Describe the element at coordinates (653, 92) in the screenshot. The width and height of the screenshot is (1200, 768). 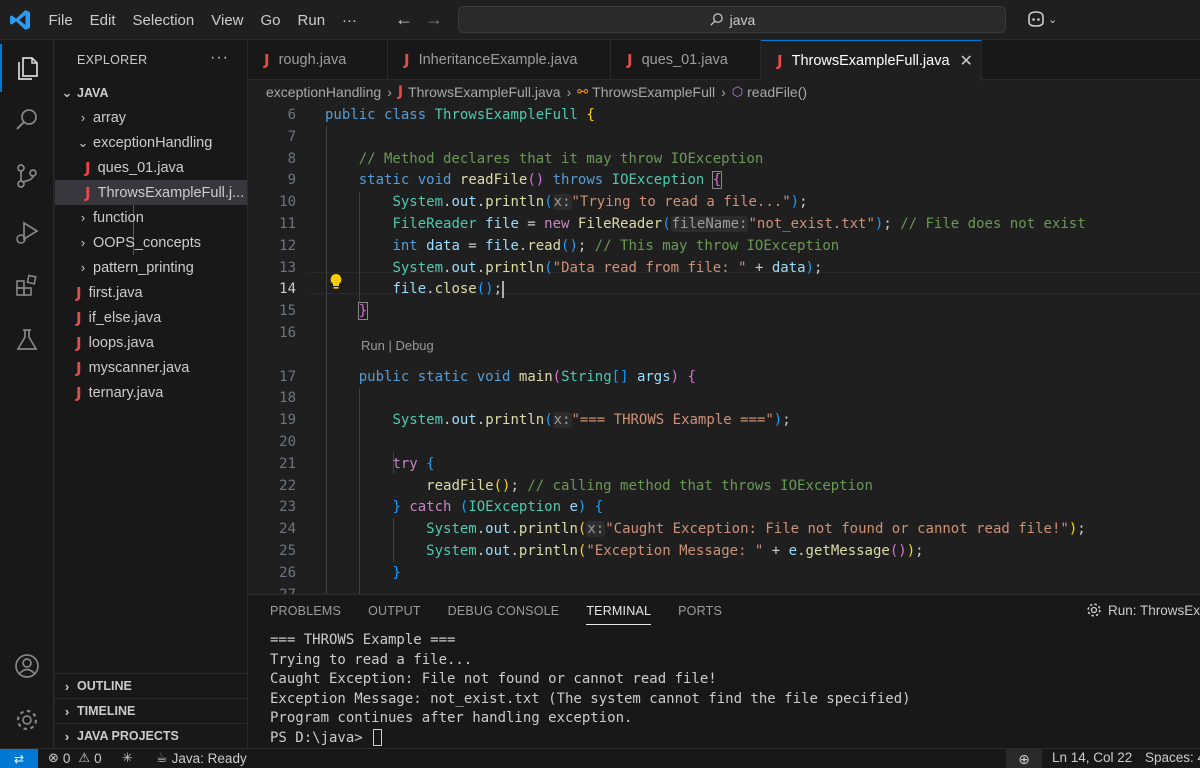
I see `breadcrumb-class: ThrowsExampleFull` at that location.